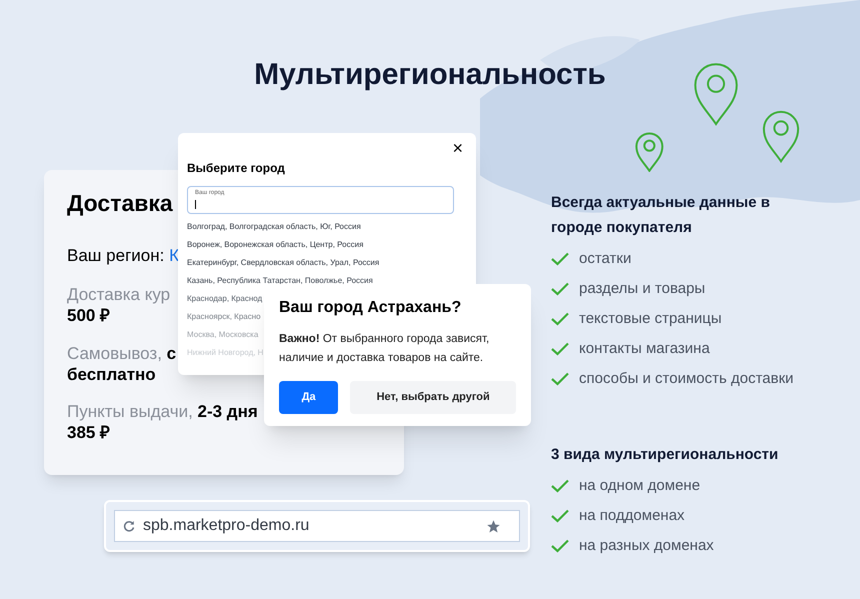  Describe the element at coordinates (120, 203) in the screenshot. I see `card-title: Доставка` at that location.